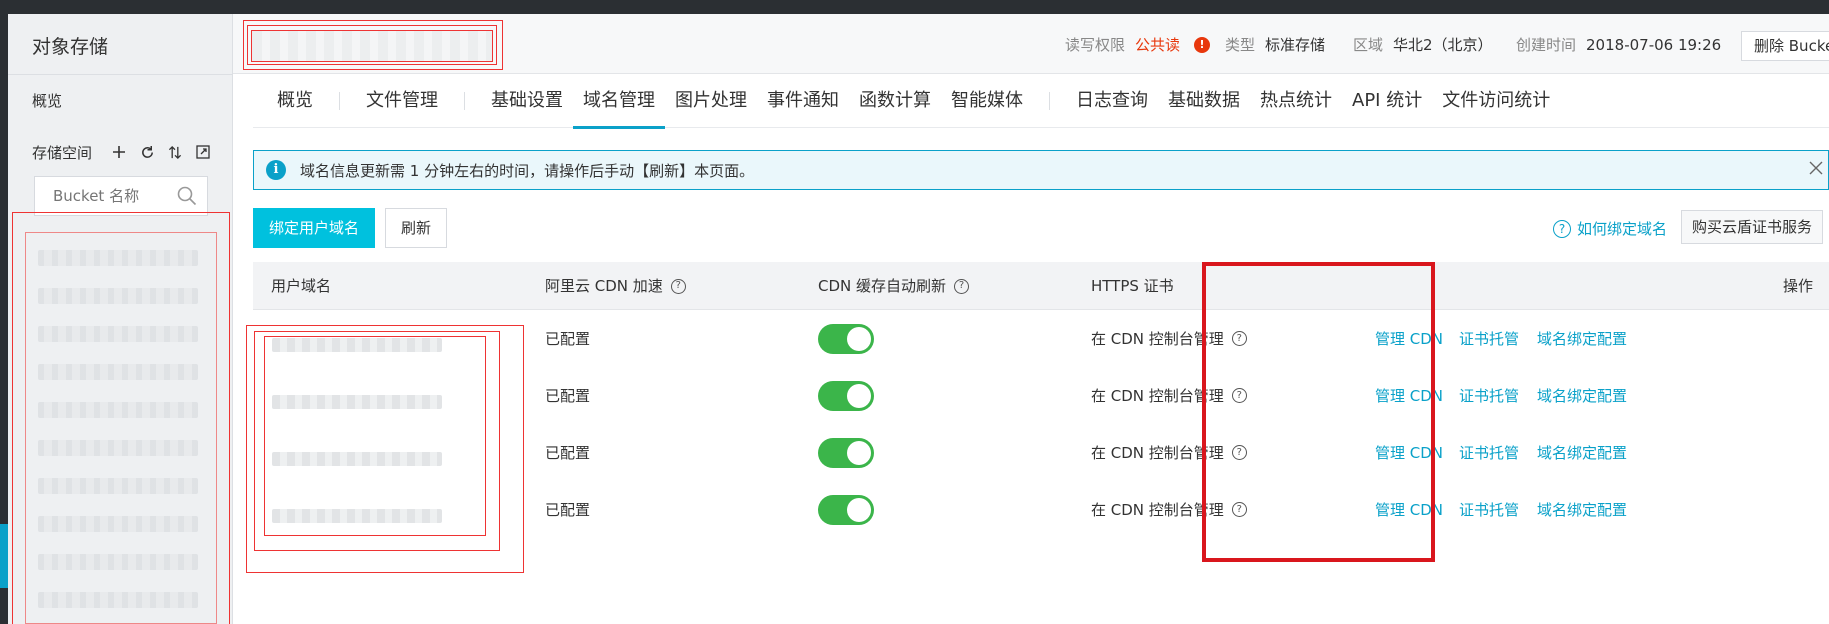 The height and width of the screenshot is (624, 1829). I want to click on sidebar-divider, so click(120, 74).